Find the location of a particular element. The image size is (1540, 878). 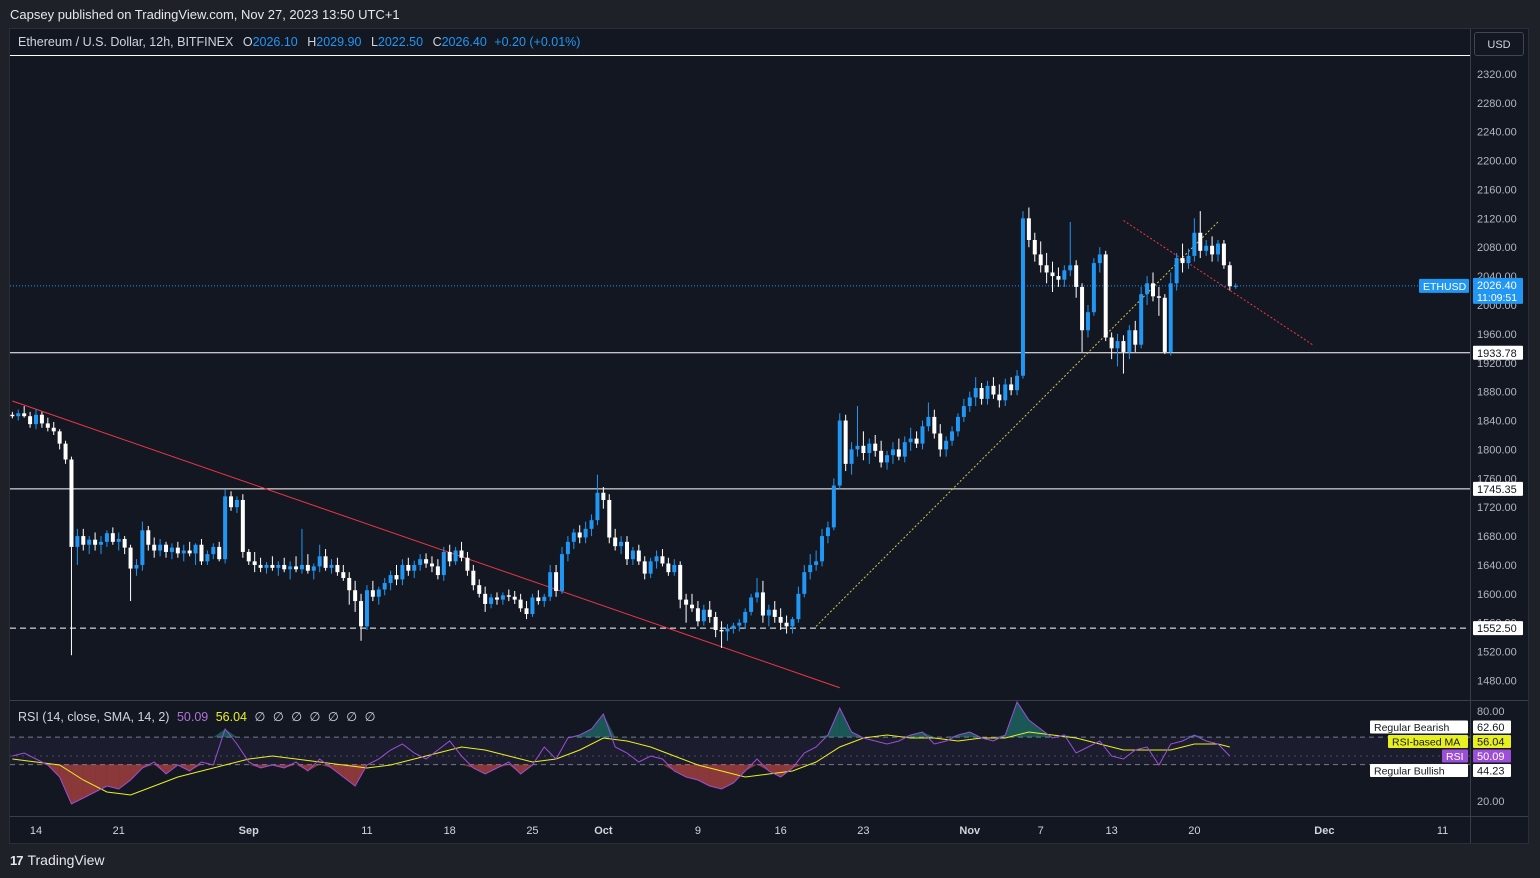

brand-footer: 17 TradingView is located at coordinates (57, 860).